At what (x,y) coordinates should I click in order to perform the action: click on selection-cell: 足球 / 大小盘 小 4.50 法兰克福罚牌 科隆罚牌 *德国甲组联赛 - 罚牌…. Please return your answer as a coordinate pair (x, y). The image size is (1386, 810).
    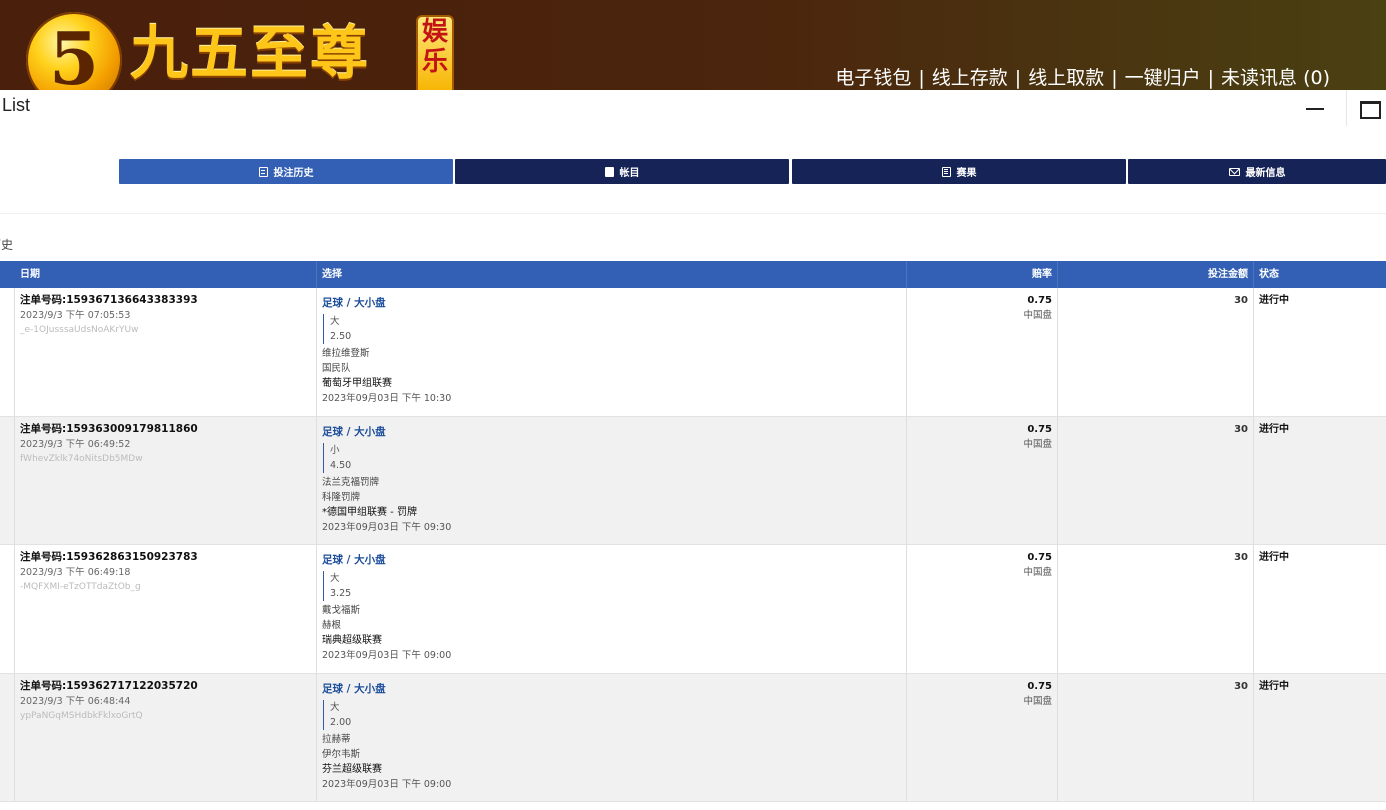
    Looking at the image, I should click on (607, 480).